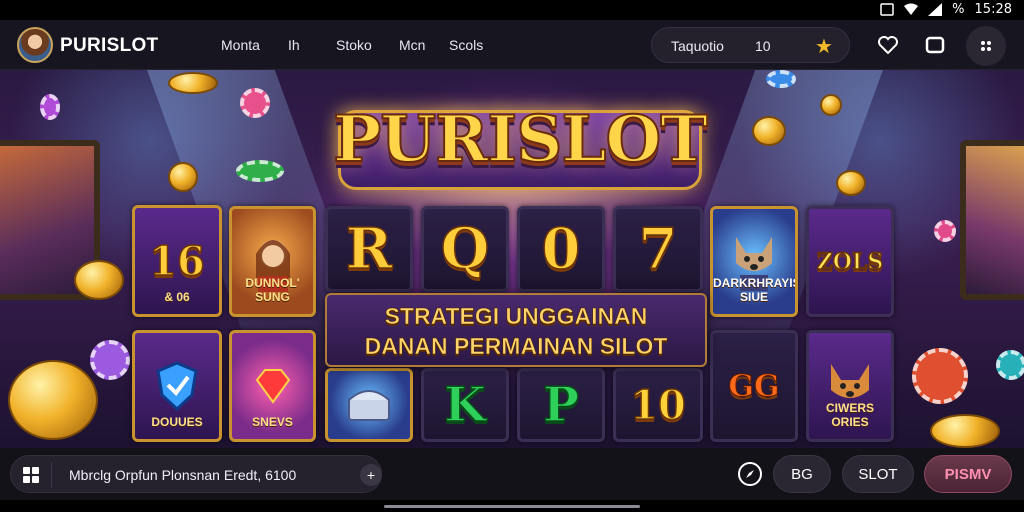 The width and height of the screenshot is (1024, 512). What do you see at coordinates (850, 415) in the screenshot?
I see `tile-caption: CIWERS ORIES` at bounding box center [850, 415].